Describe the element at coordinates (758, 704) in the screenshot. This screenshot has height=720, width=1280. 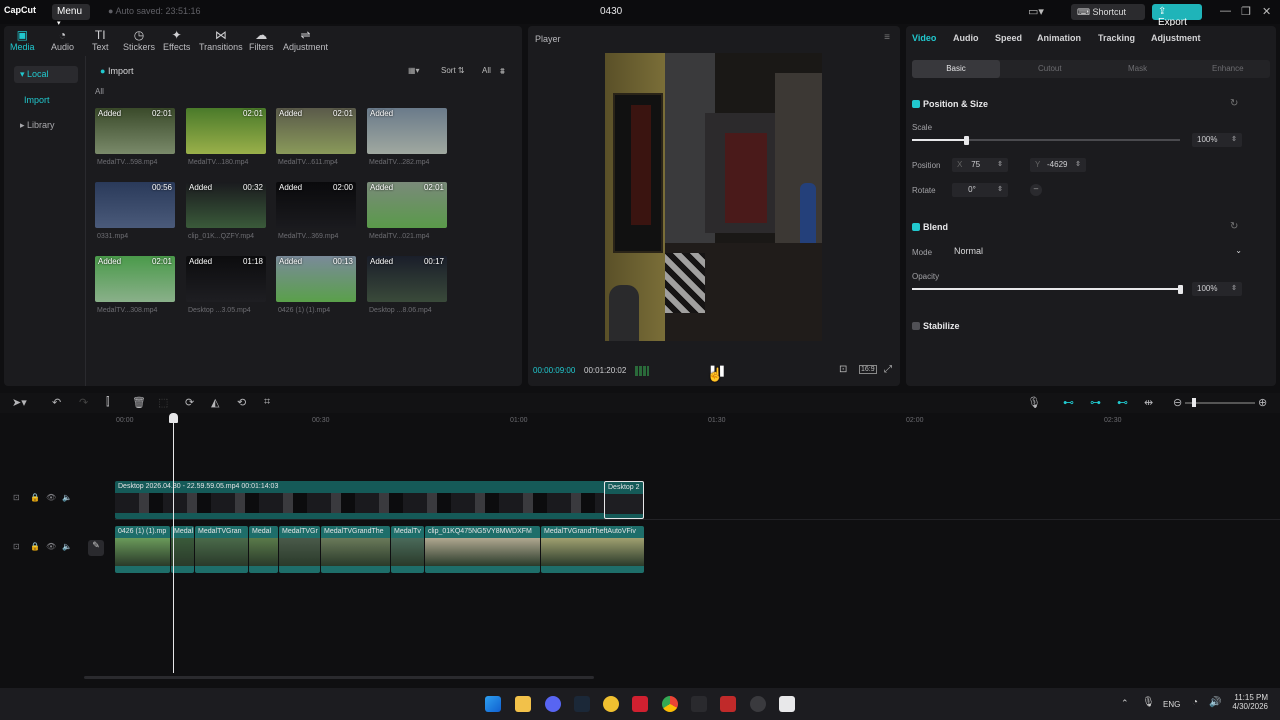
I see `settings-app-icon` at that location.